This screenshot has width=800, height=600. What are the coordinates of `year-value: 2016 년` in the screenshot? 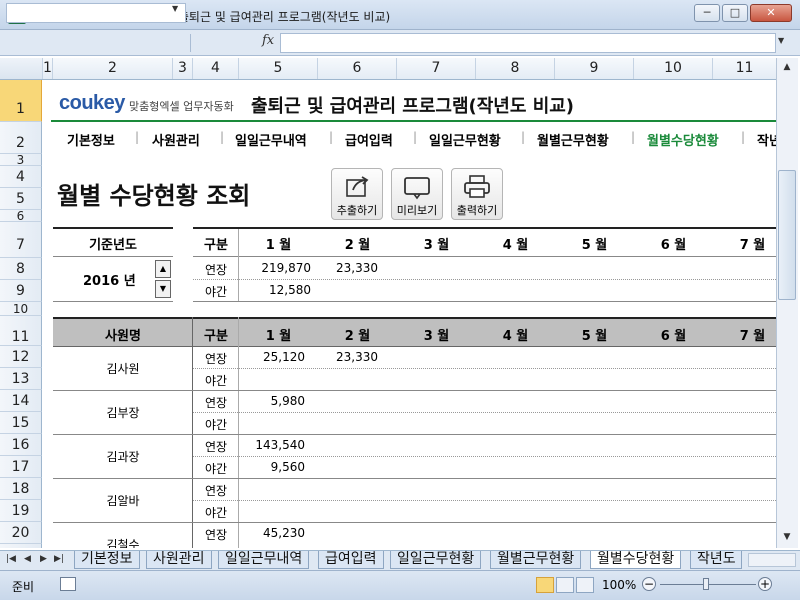 It's located at (109, 279).